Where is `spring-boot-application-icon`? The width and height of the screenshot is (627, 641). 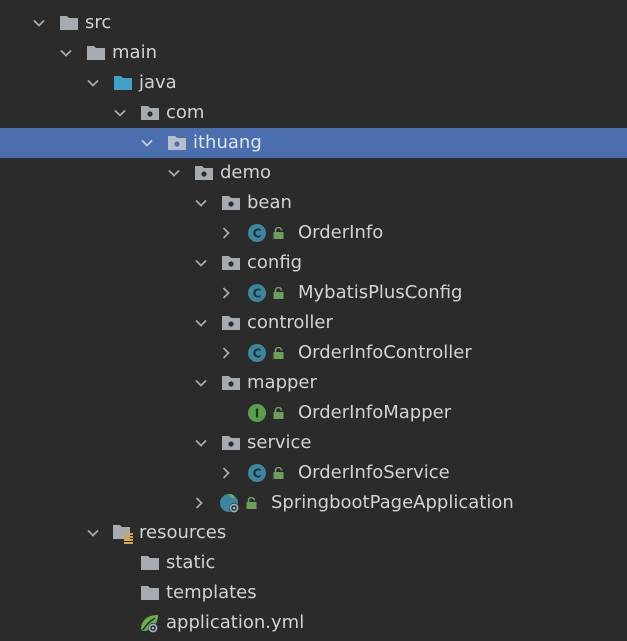
spring-boot-application-icon is located at coordinates (230, 503).